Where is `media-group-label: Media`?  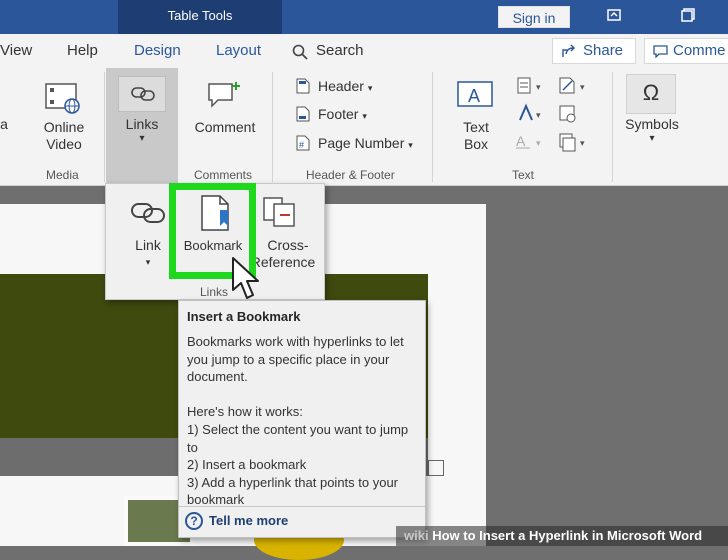 media-group-label: Media is located at coordinates (62, 175).